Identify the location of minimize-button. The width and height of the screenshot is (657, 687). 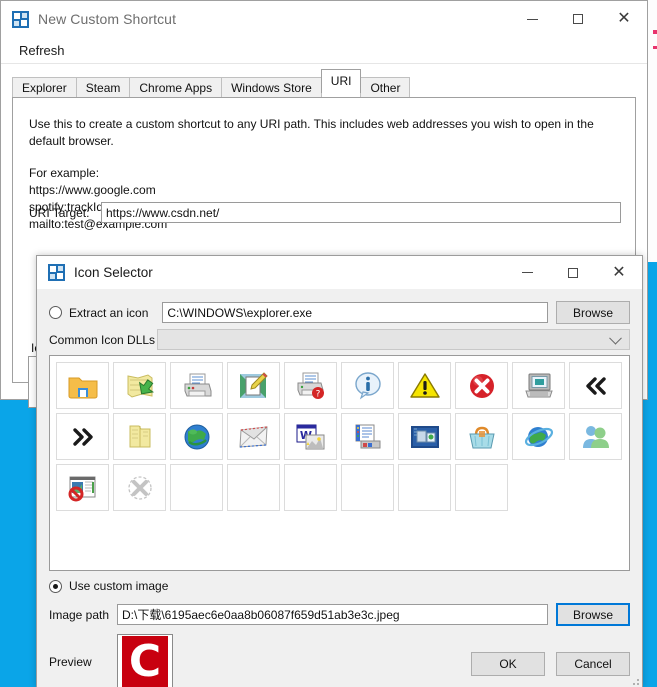
(532, 19).